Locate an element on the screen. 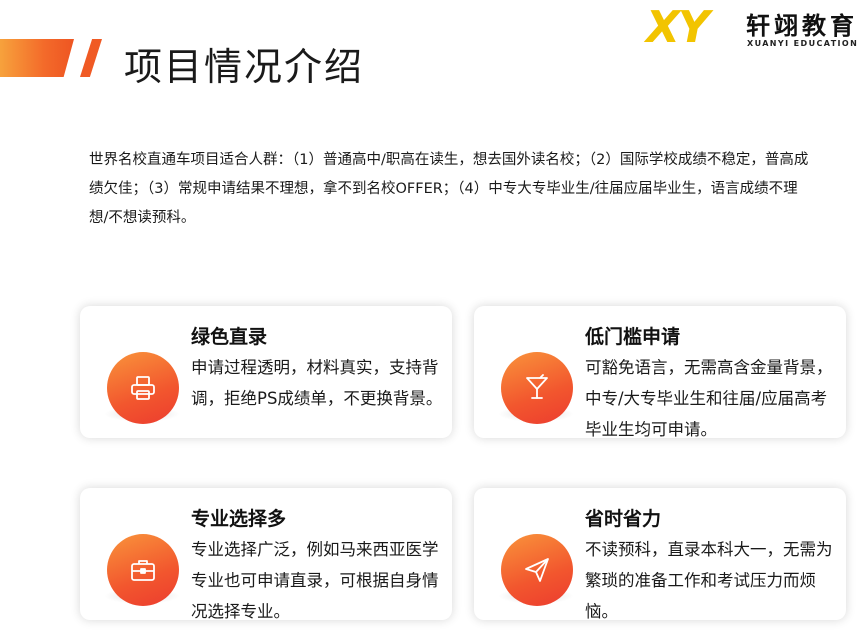  header-accent-bar is located at coordinates (37, 58).